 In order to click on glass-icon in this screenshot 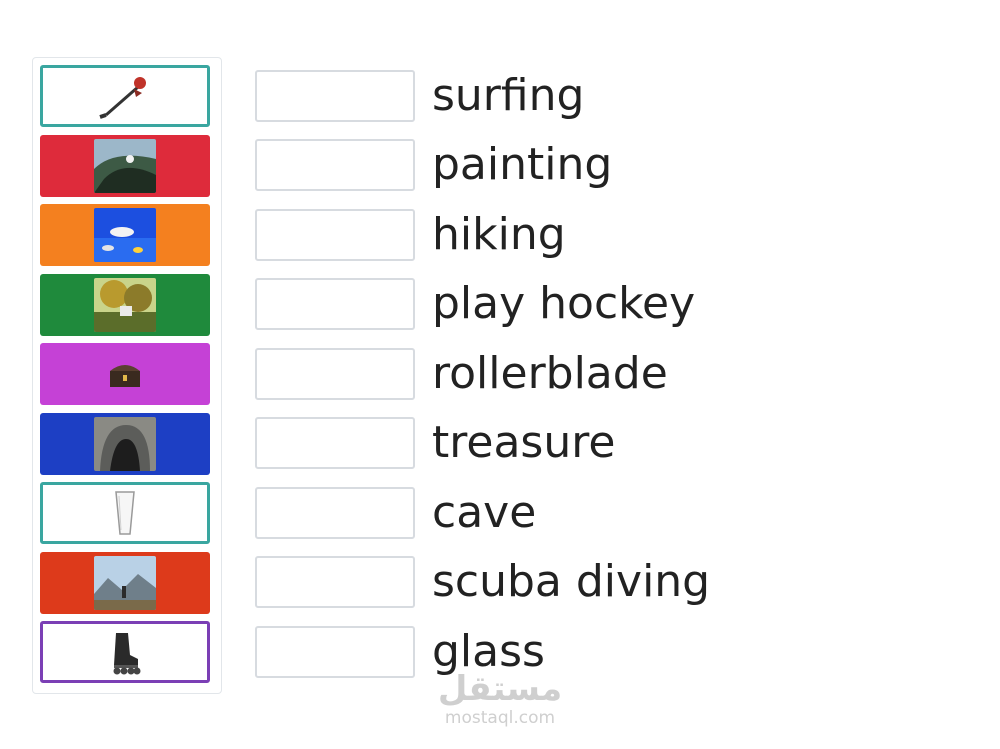, I will do `click(125, 513)`.